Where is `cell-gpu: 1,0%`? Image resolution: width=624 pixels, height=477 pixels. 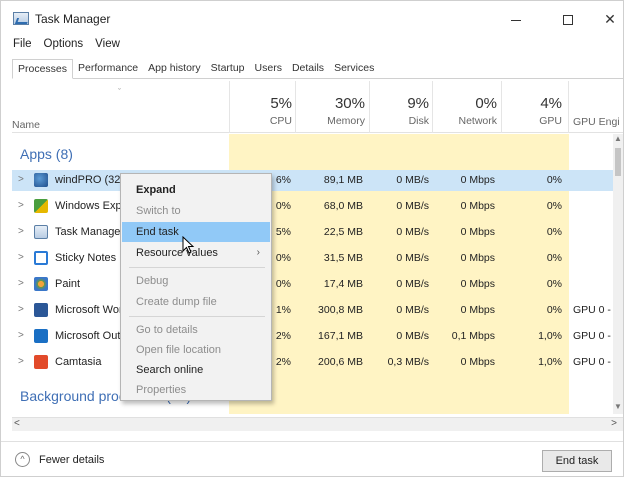
cell-gpu: 1,0% is located at coordinates (550, 336).